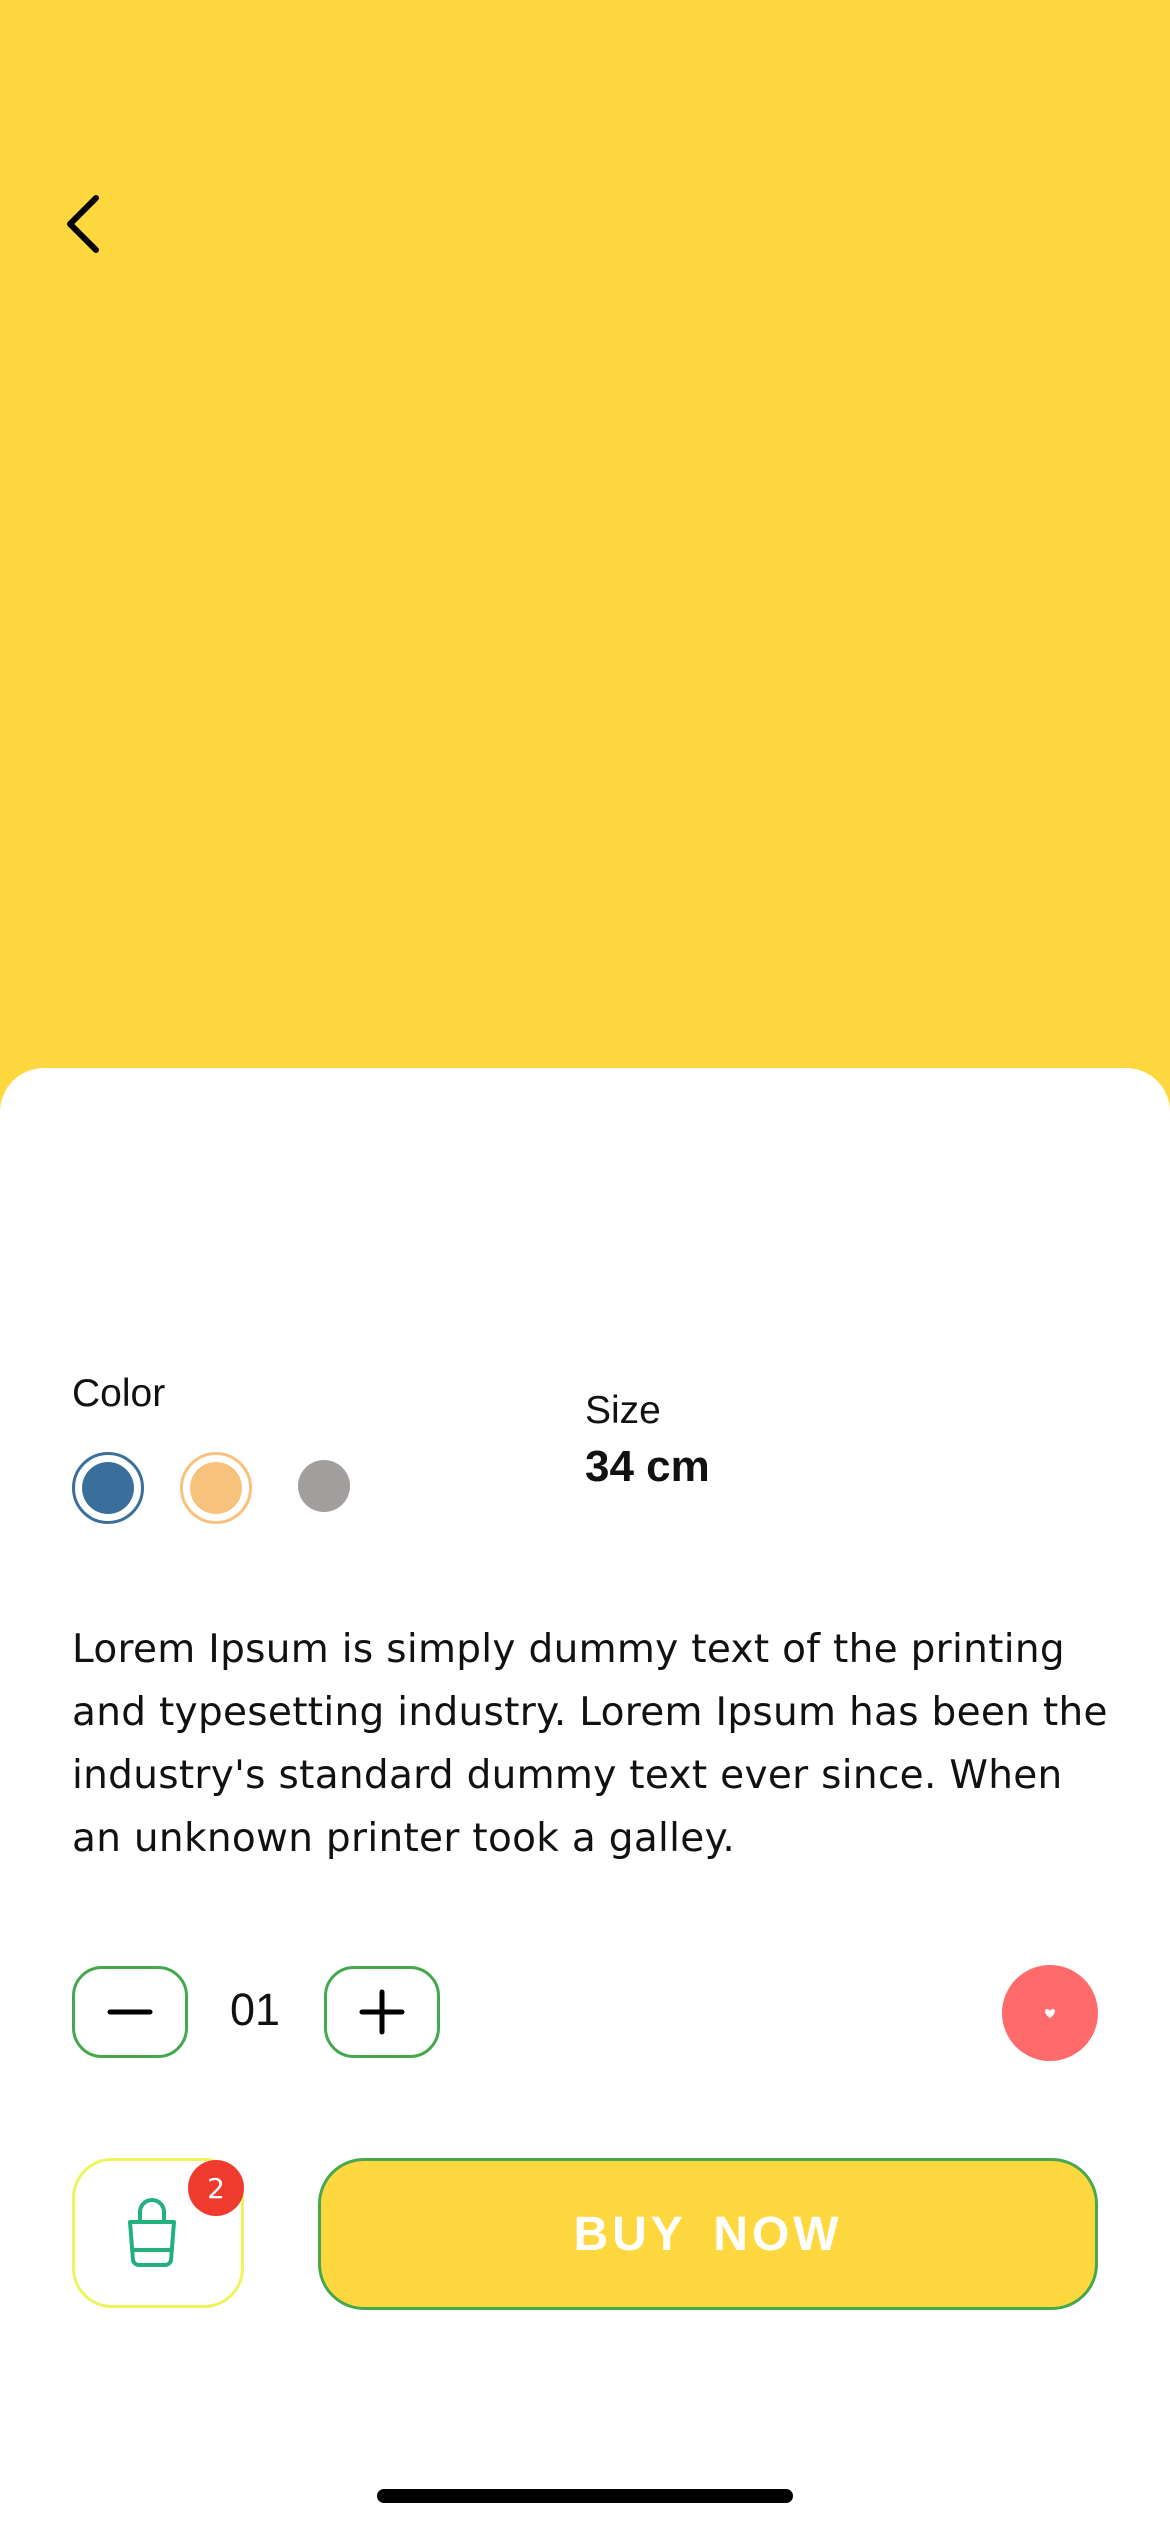 This screenshot has width=1170, height=2532. Describe the element at coordinates (585, 2496) in the screenshot. I see `home-indicator` at that location.